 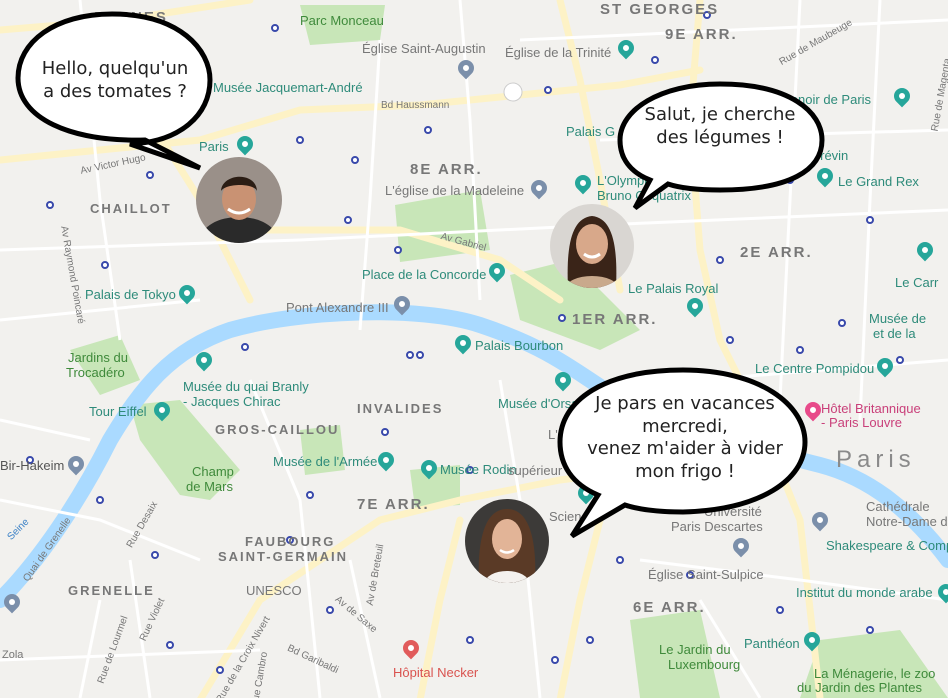 What do you see at coordinates (239, 200) in the screenshot?
I see `avatar-man` at bounding box center [239, 200].